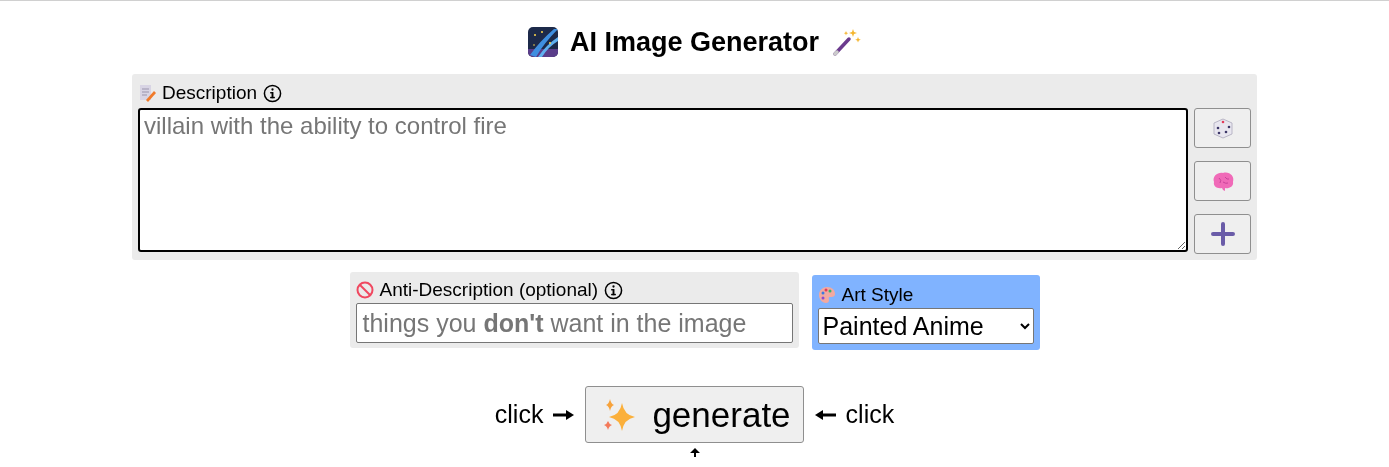 This screenshot has height=467, width=1389. What do you see at coordinates (489, 290) in the screenshot?
I see `anti-description-label: Anti-Description (optional)` at bounding box center [489, 290].